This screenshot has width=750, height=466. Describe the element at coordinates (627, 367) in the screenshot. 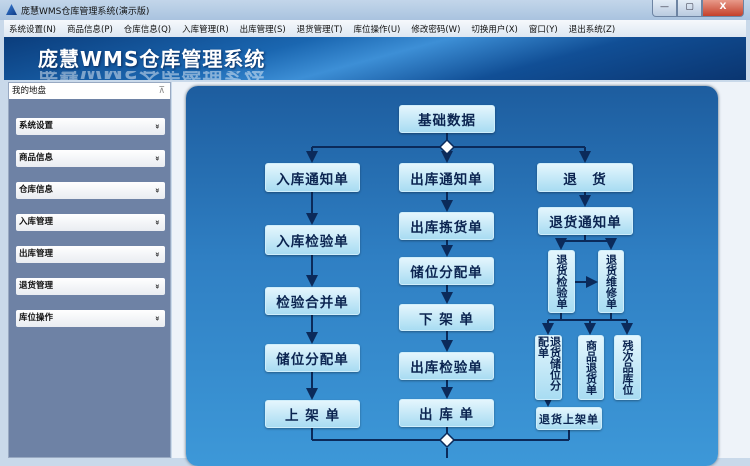

I see `flow-node-defect-location: 残次品库位` at that location.